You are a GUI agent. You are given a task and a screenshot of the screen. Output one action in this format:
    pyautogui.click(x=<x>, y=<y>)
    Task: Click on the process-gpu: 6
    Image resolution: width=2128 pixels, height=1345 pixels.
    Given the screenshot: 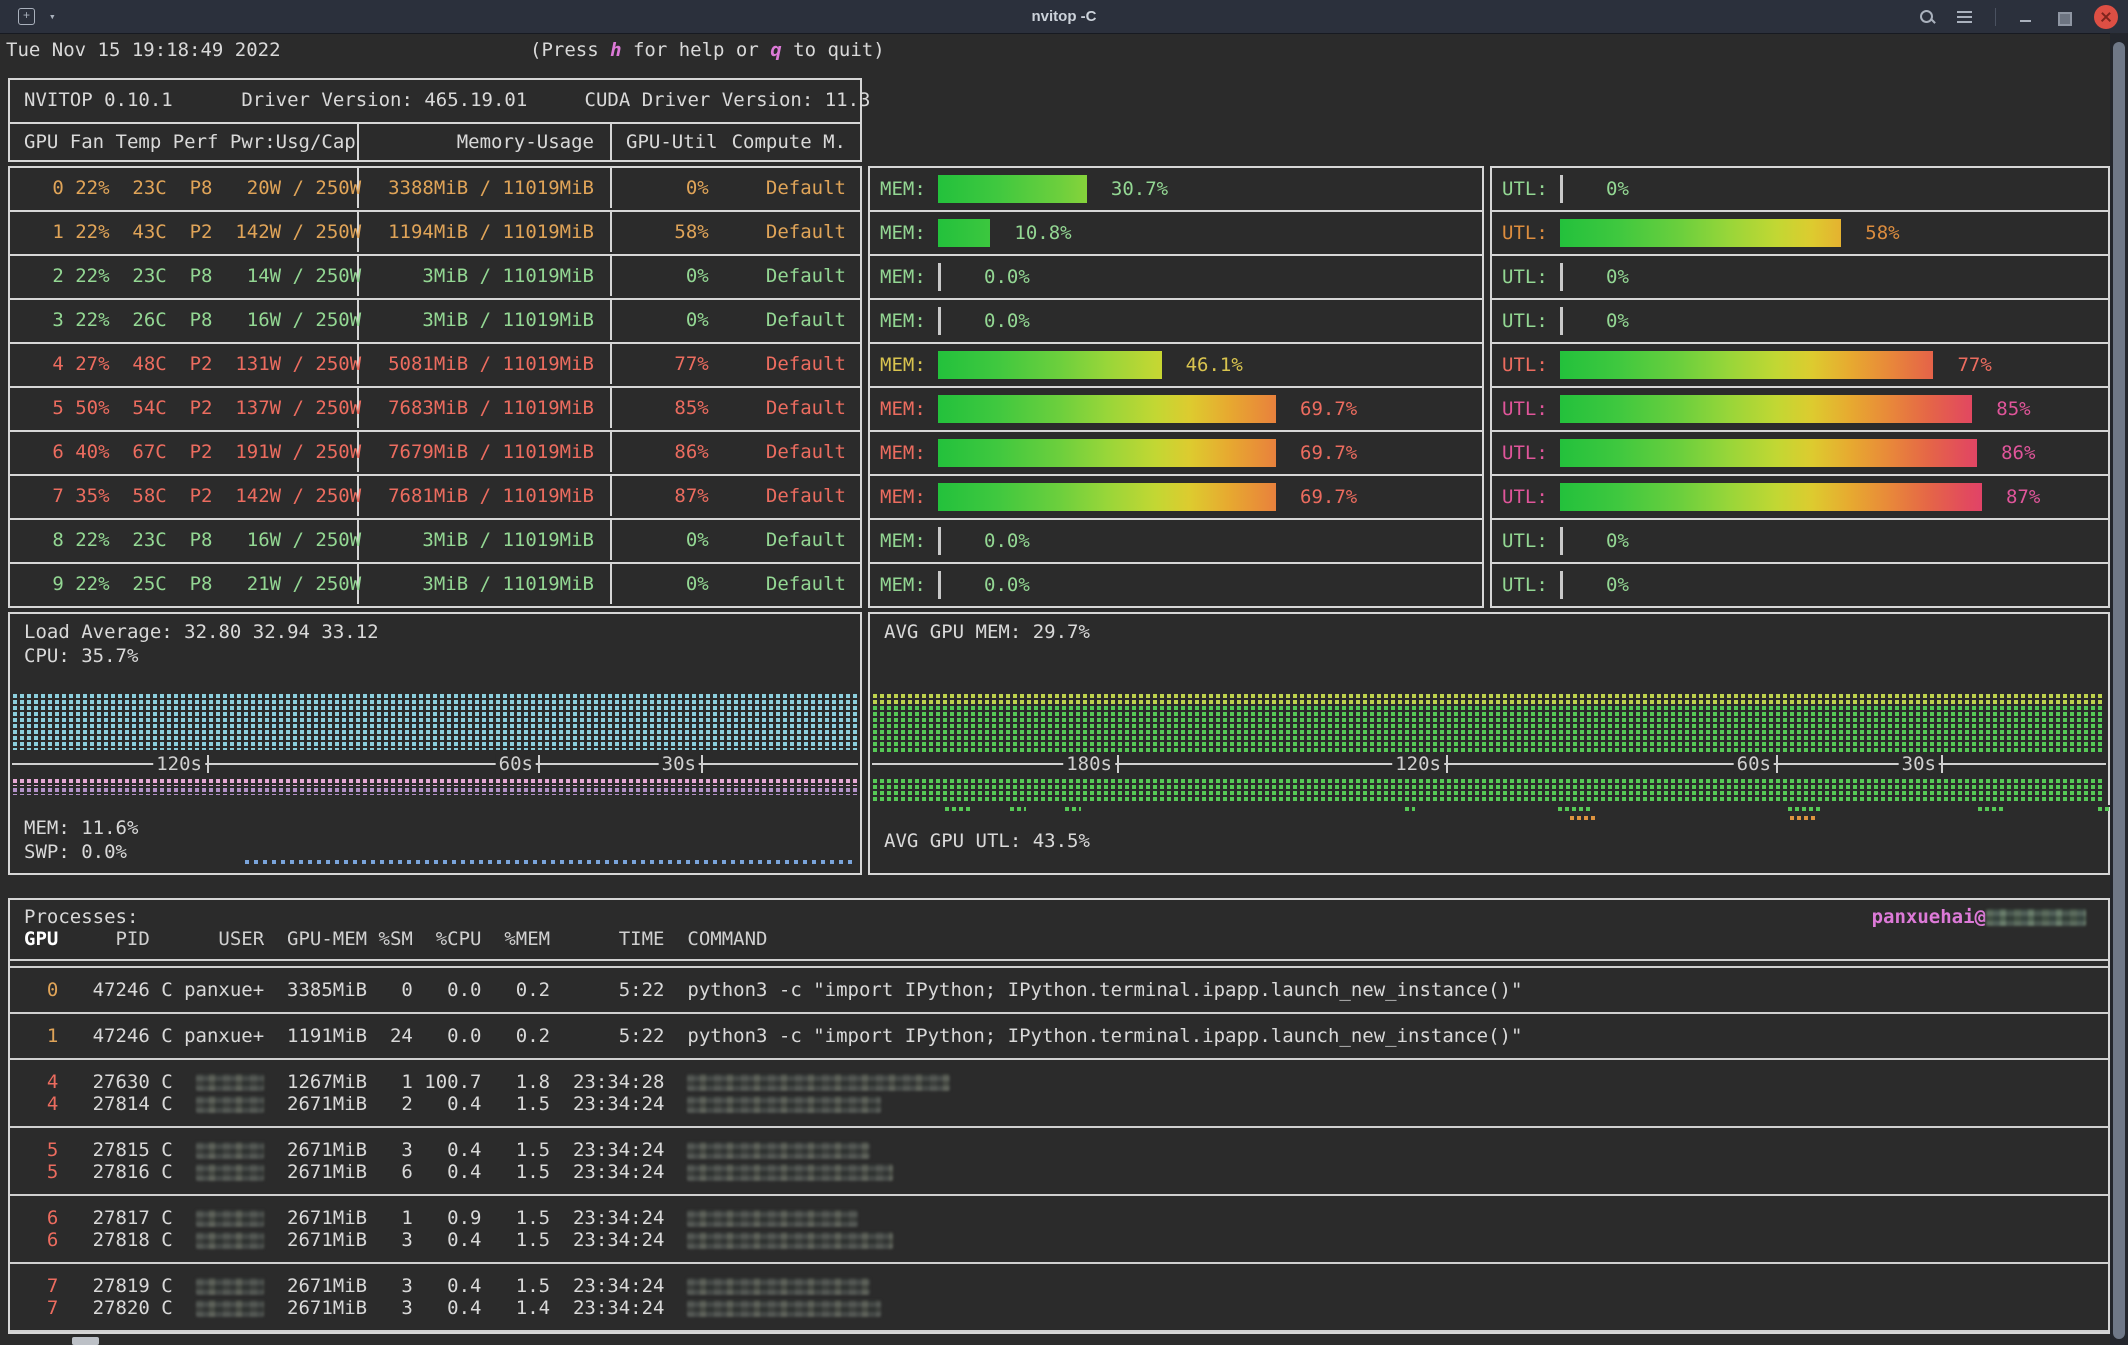 What is the action you would take?
    pyautogui.click(x=52, y=1240)
    